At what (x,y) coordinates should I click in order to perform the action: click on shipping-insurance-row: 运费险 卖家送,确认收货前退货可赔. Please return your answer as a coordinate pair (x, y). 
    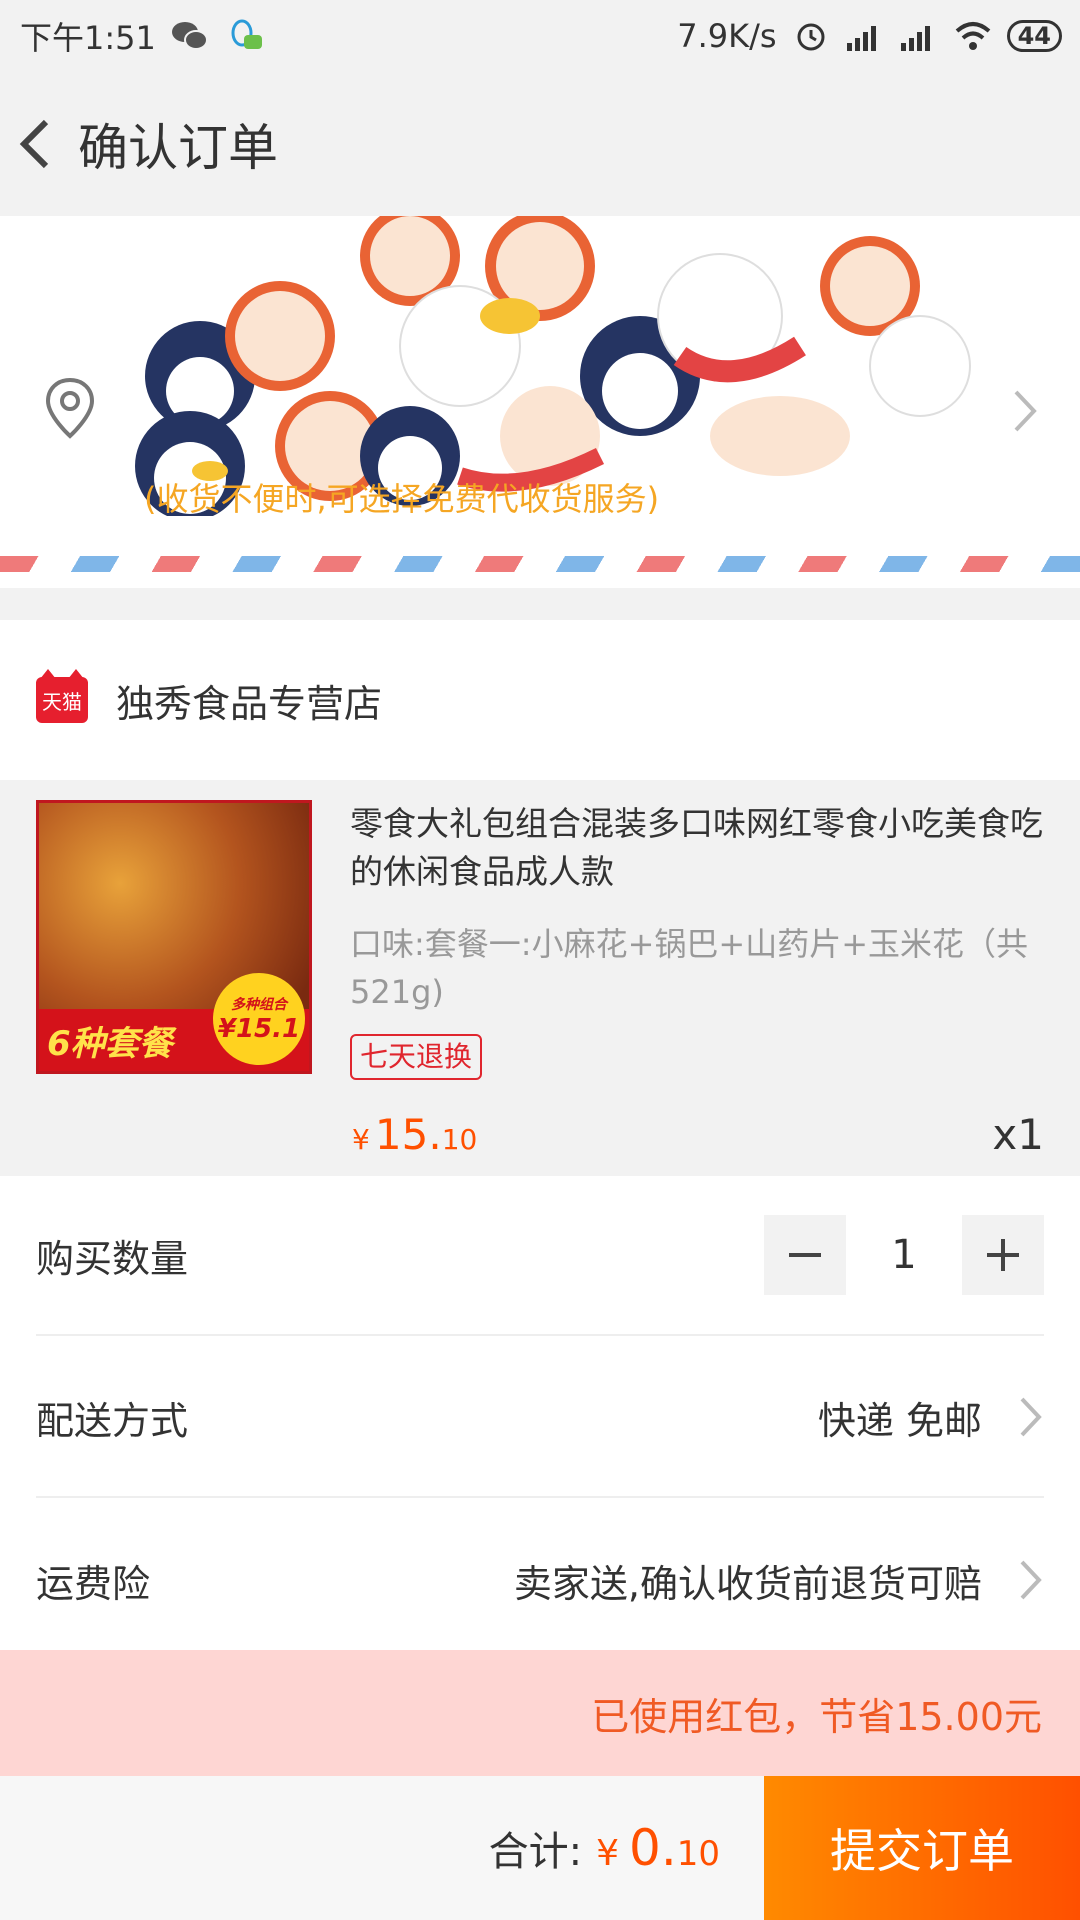
    Looking at the image, I should click on (540, 1580).